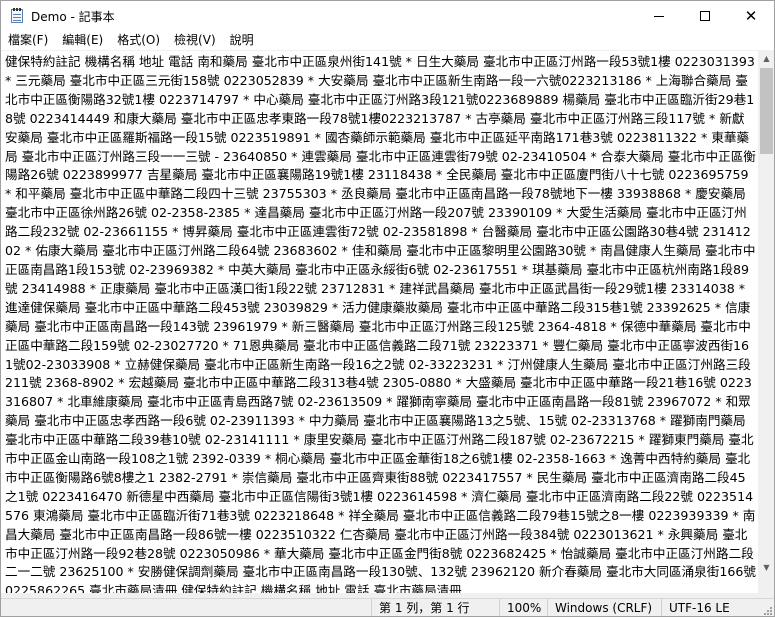  Describe the element at coordinates (387, 16) in the screenshot. I see `title-bar: Demo - 記事本 ✕` at that location.